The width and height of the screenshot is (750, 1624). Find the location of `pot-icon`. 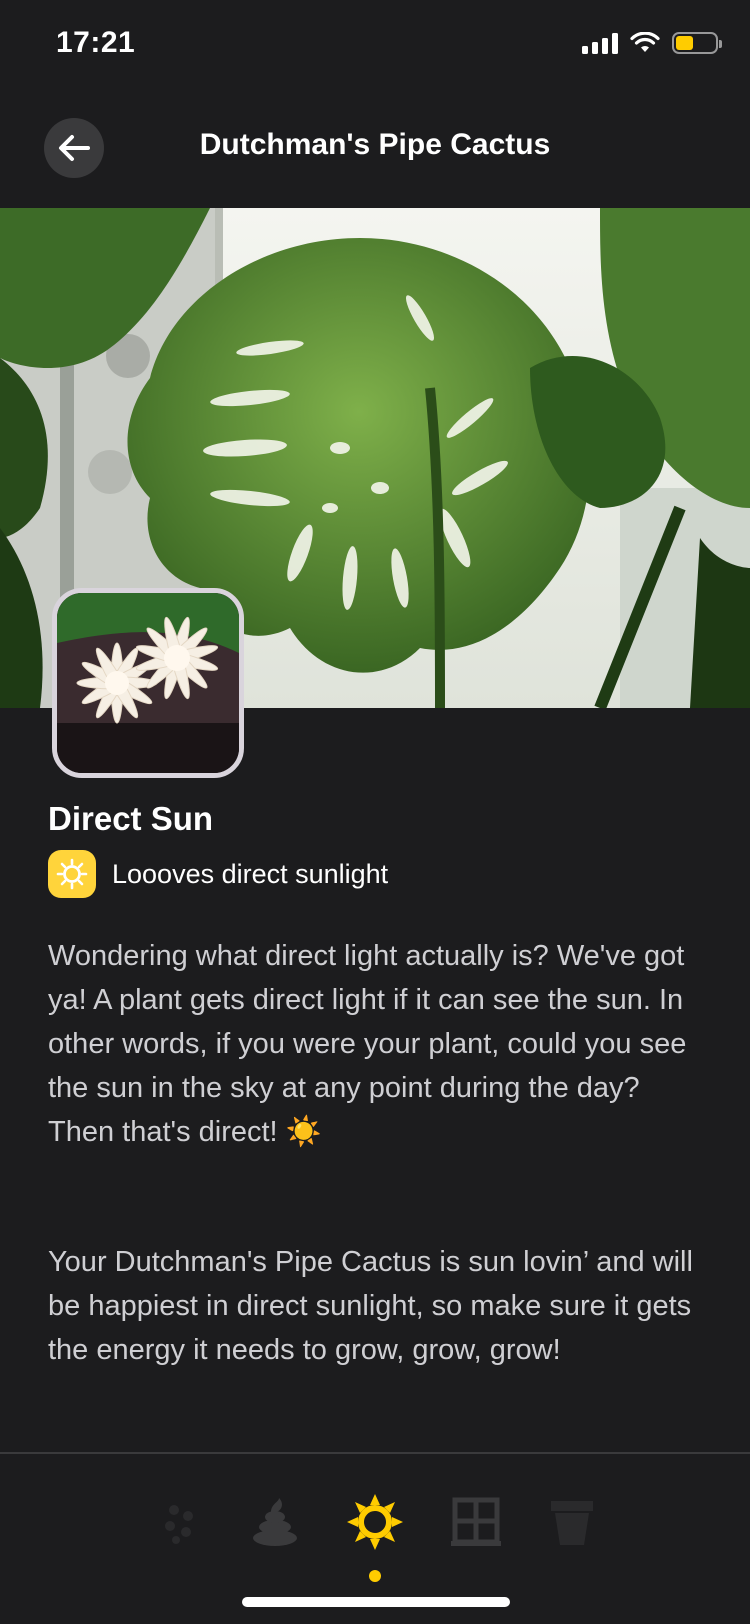

pot-icon is located at coordinates (572, 1523).